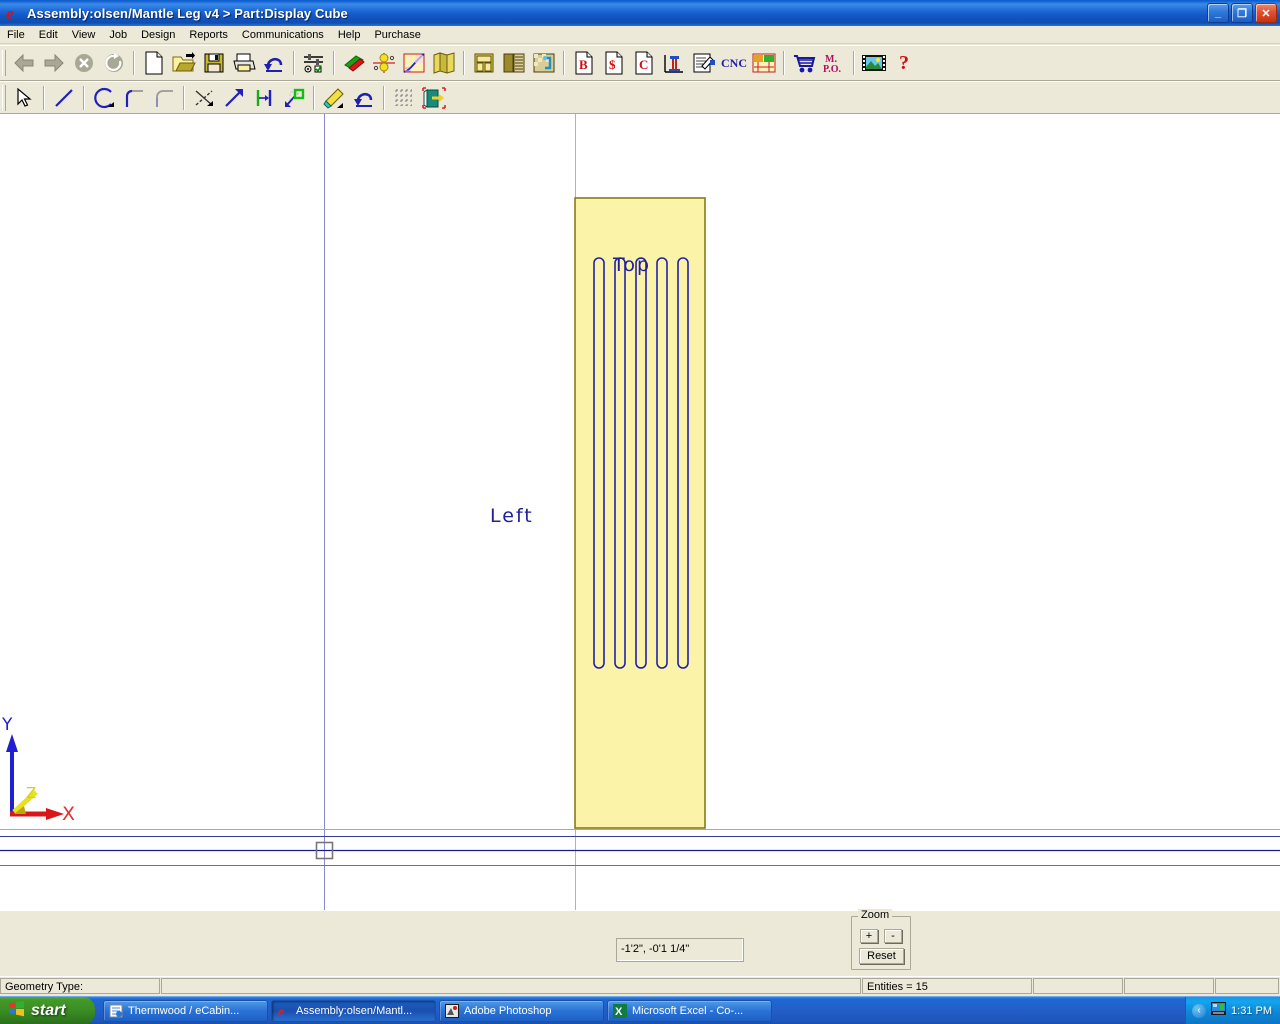 Image resolution: width=1280 pixels, height=1024 pixels. I want to click on taskbar-item-photoshop: Adobe Photoshop, so click(521, 1010).